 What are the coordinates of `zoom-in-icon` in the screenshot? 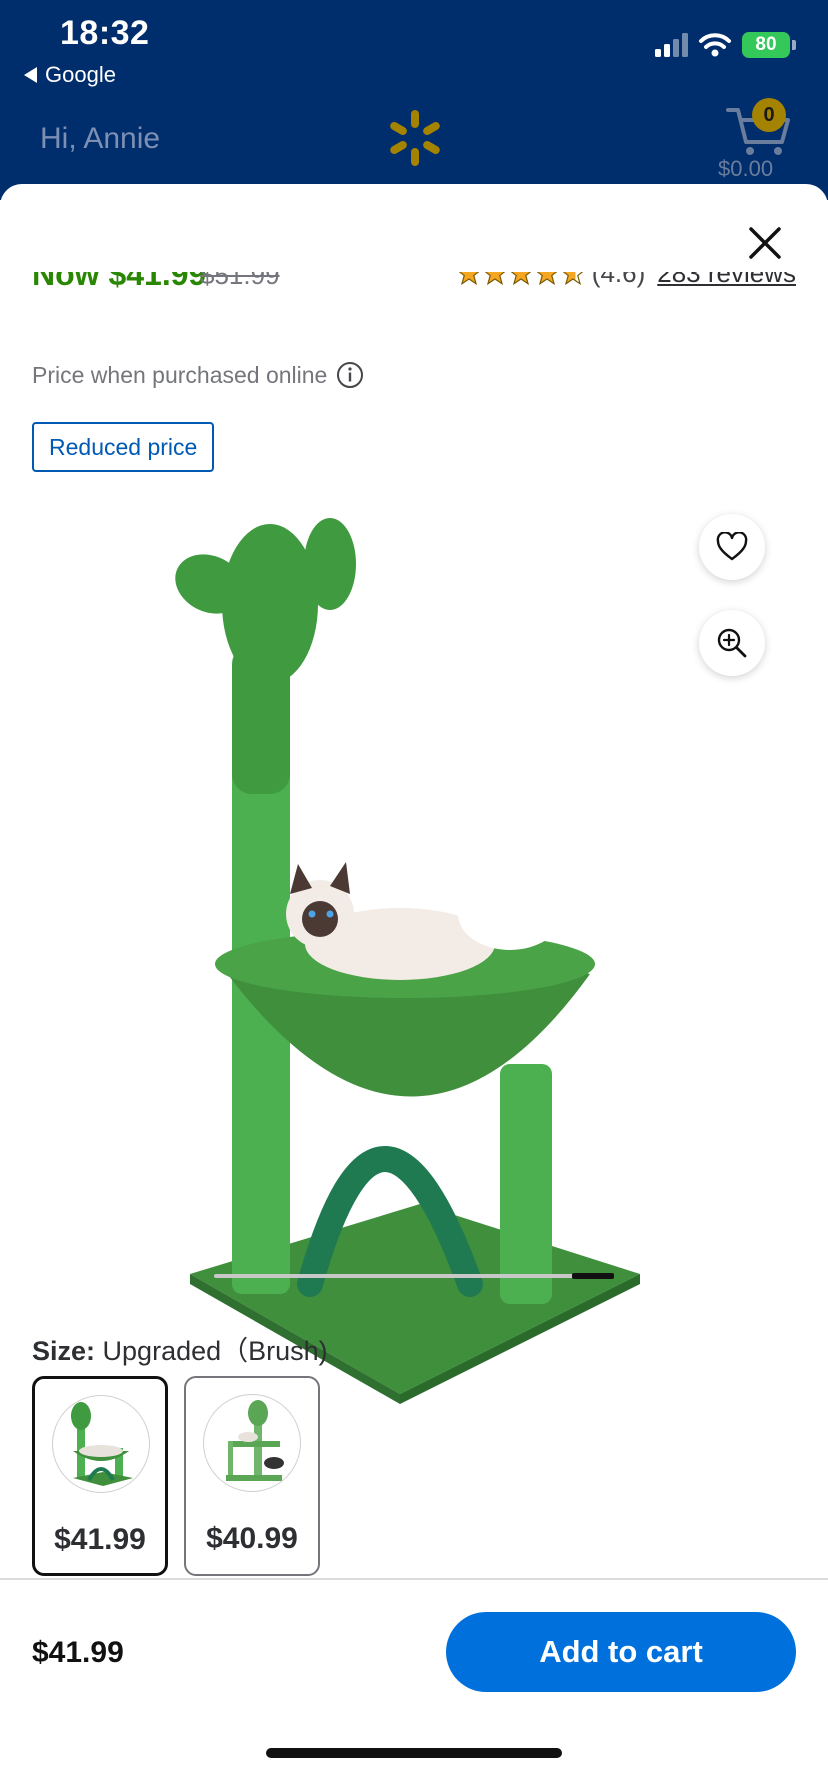 It's located at (732, 643).